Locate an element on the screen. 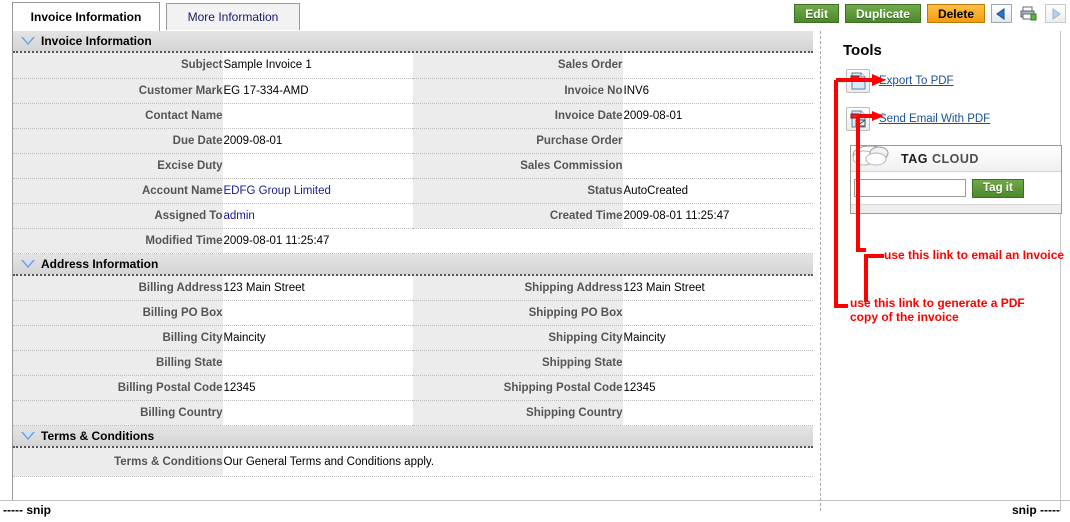  field-label: Billing Country is located at coordinates (118, 413).